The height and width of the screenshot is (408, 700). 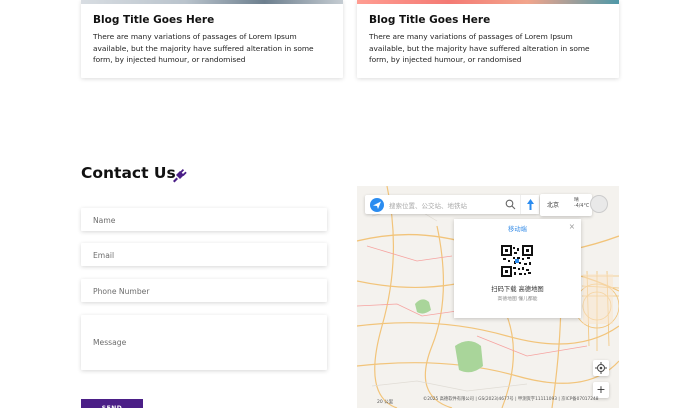 What do you see at coordinates (510, 204) in the screenshot?
I see `search-icon` at bounding box center [510, 204].